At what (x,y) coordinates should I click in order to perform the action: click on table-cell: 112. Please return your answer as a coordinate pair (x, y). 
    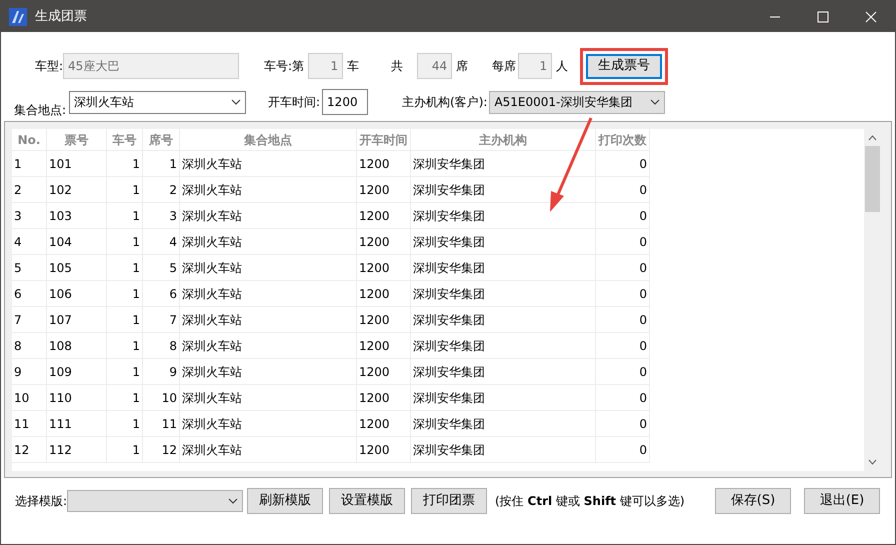
    Looking at the image, I should click on (77, 450).